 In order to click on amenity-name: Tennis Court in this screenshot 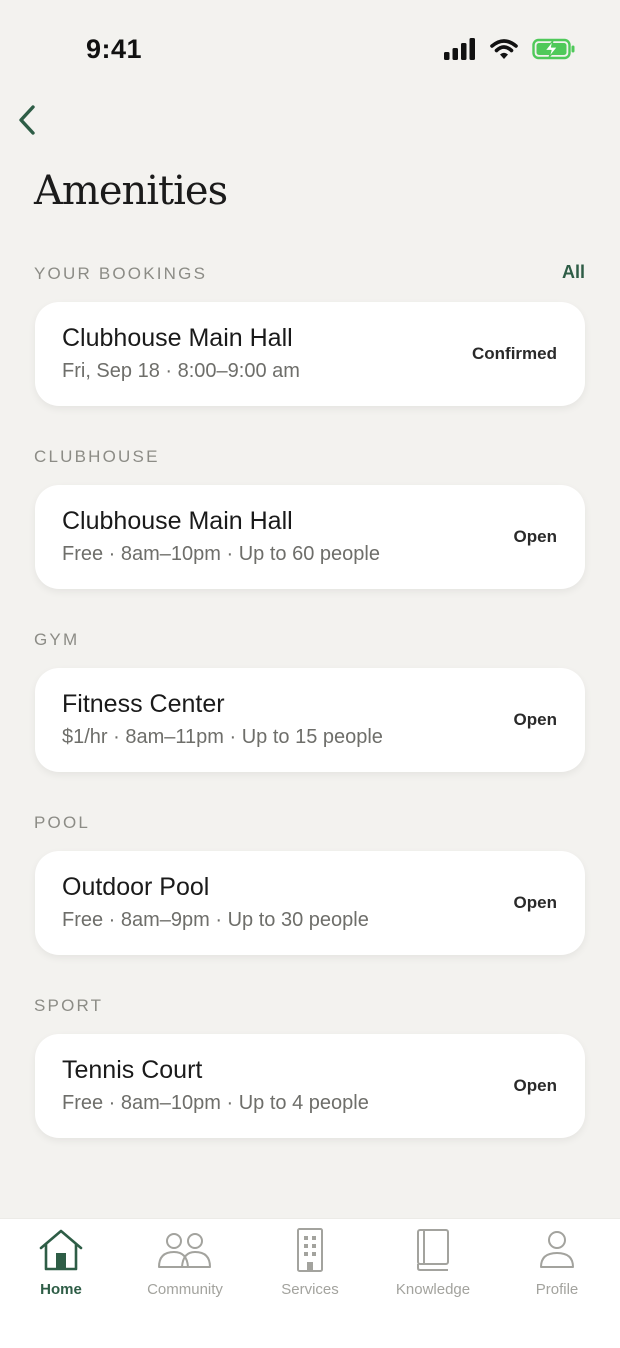, I will do `click(132, 1070)`.